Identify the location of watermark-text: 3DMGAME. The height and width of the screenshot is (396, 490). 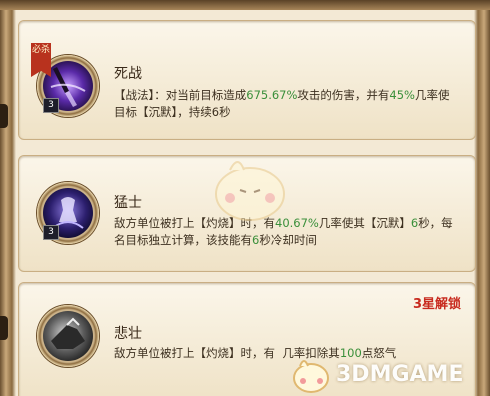
(400, 374).